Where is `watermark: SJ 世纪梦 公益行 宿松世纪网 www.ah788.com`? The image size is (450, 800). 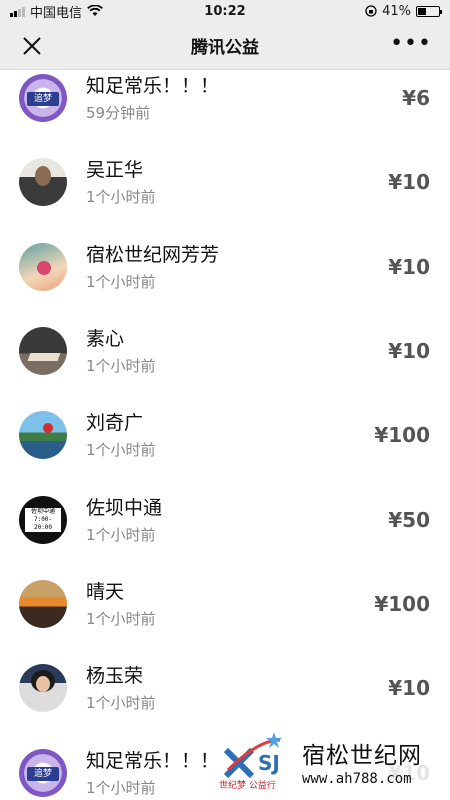 watermark: SJ 世纪梦 公益行 宿松世纪网 www.ah788.com is located at coordinates (333, 764).